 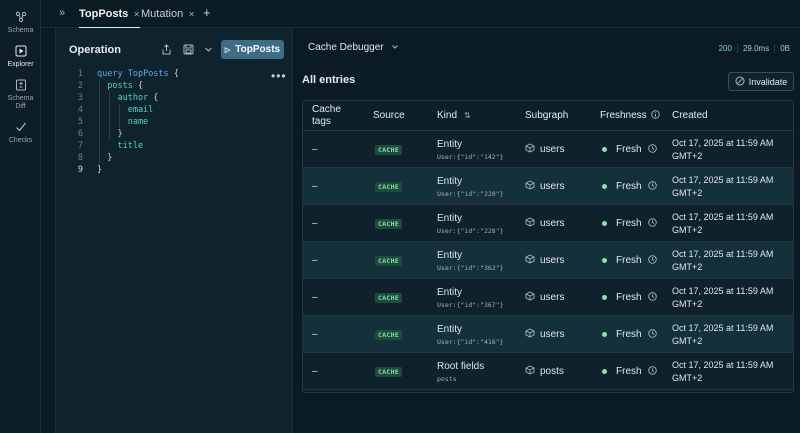 What do you see at coordinates (460, 371) in the screenshot?
I see `cell-kind: Root fields posts` at bounding box center [460, 371].